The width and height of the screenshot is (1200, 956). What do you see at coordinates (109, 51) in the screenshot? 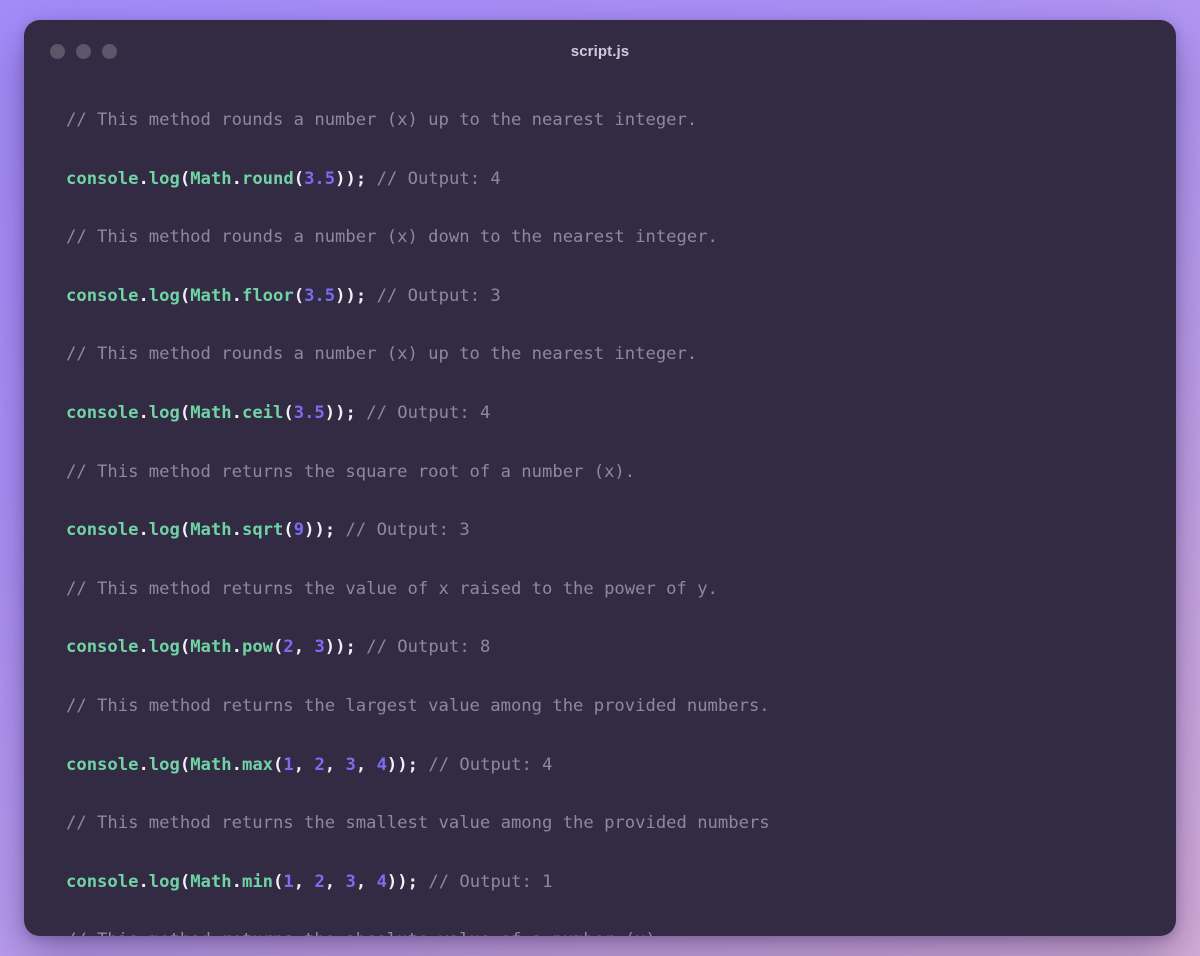
I see `maximize-window-button` at bounding box center [109, 51].